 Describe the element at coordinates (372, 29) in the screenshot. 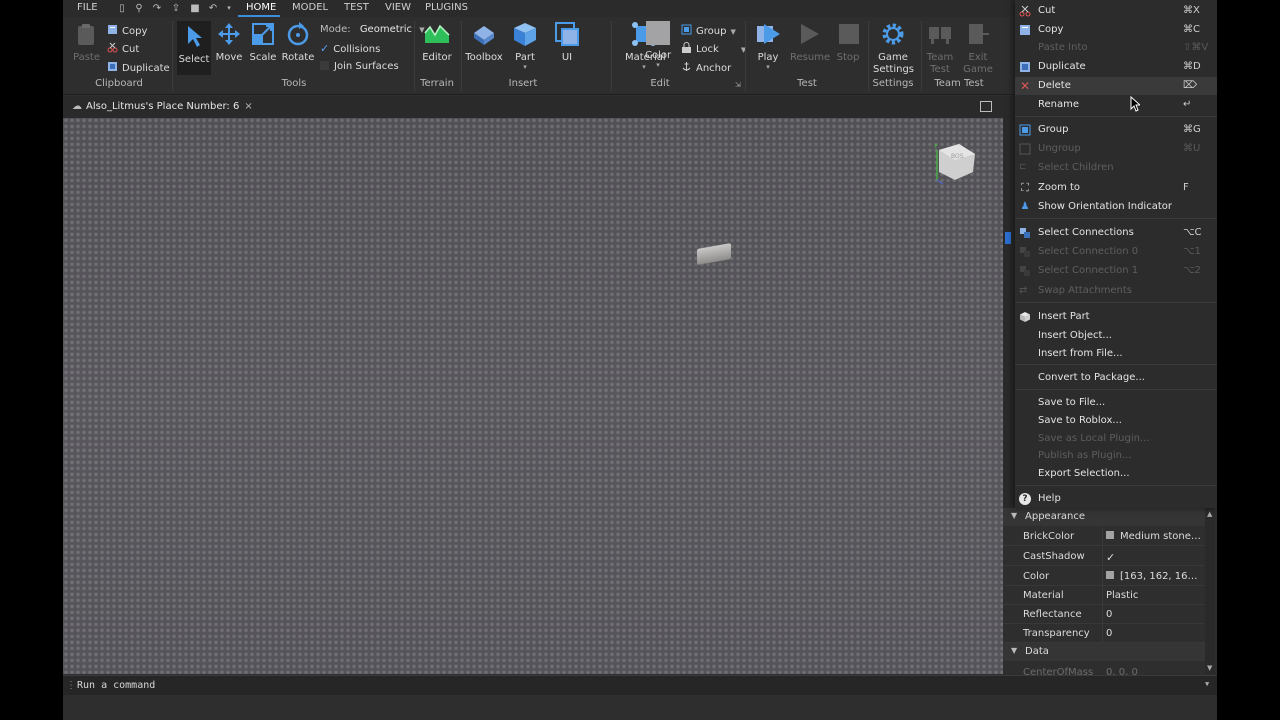

I see `mode-select: Mode: Geometric ▼` at that location.